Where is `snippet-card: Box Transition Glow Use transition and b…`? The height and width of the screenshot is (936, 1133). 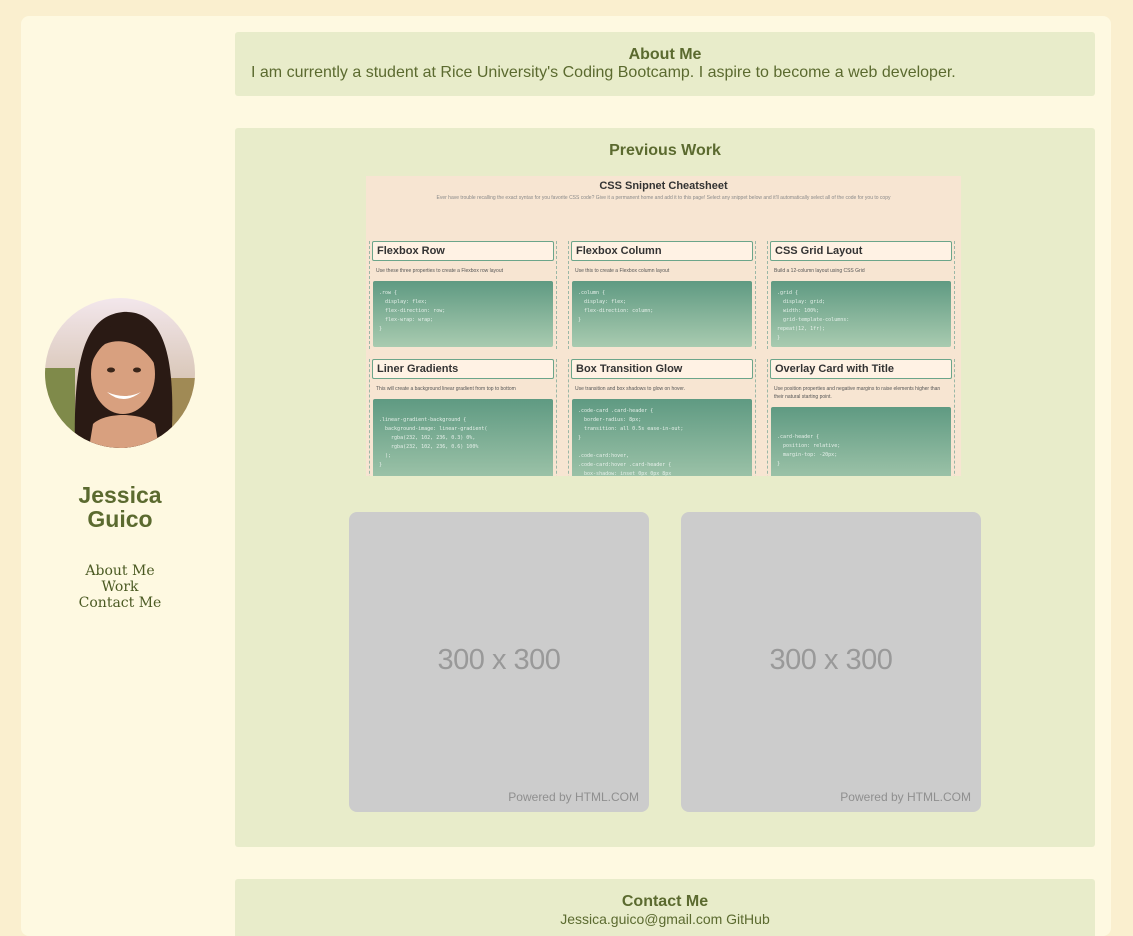 snippet-card: Box Transition Glow Use transition and b… is located at coordinates (662, 417).